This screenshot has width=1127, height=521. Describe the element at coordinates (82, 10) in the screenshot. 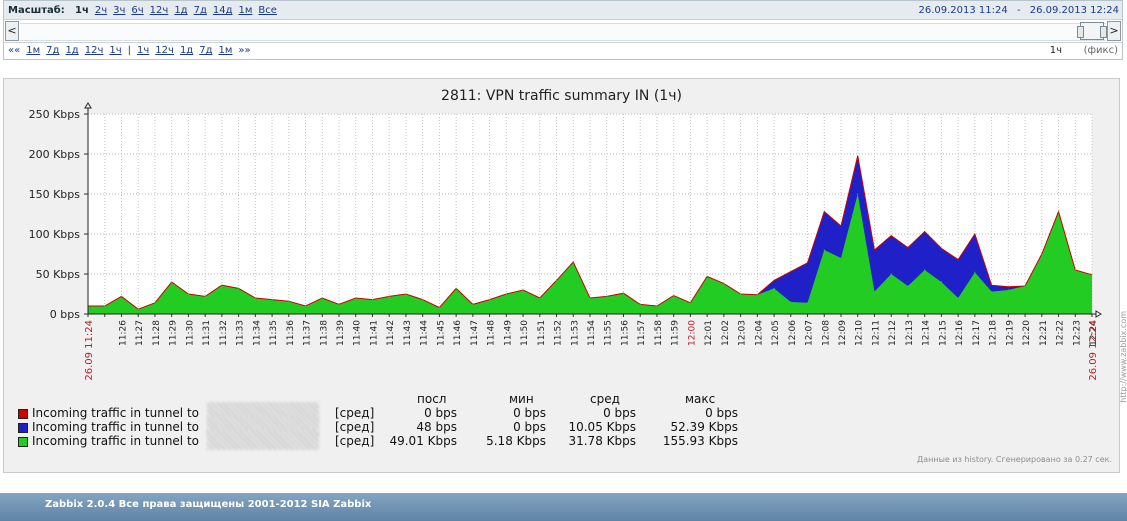

I see `zoom-option-0: 1ч` at that location.